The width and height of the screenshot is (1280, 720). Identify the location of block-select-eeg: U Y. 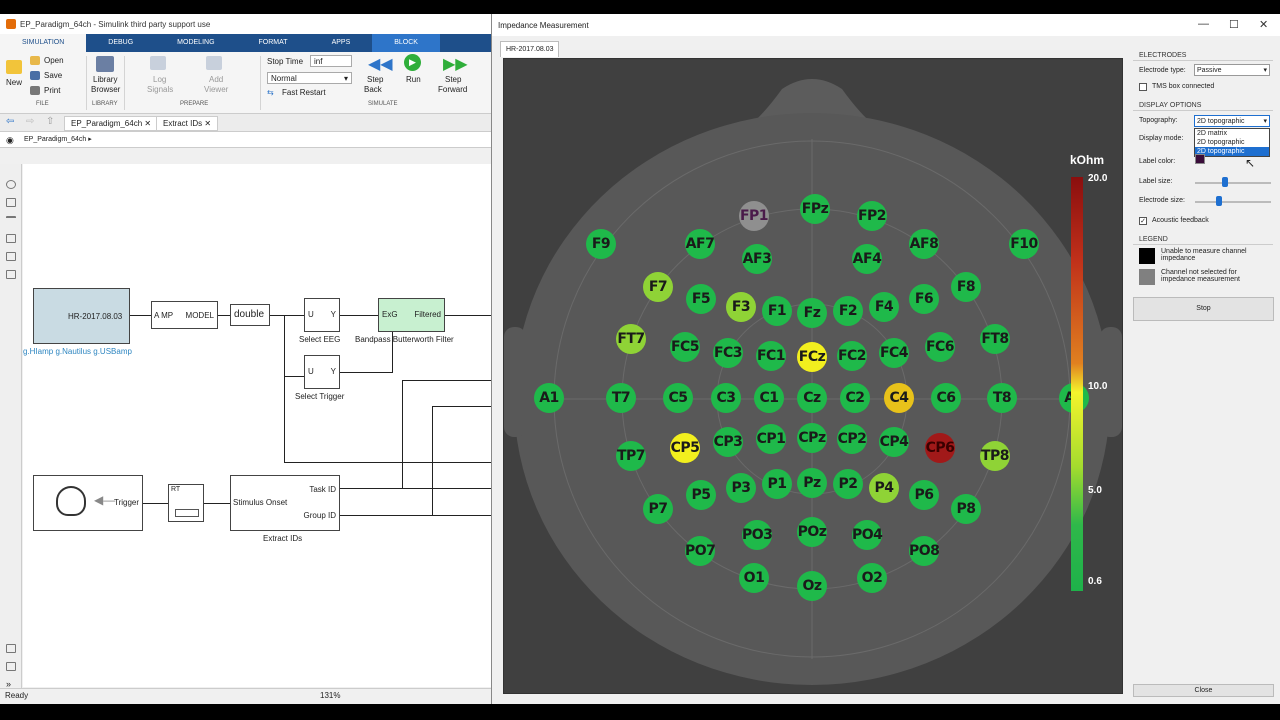
(322, 315).